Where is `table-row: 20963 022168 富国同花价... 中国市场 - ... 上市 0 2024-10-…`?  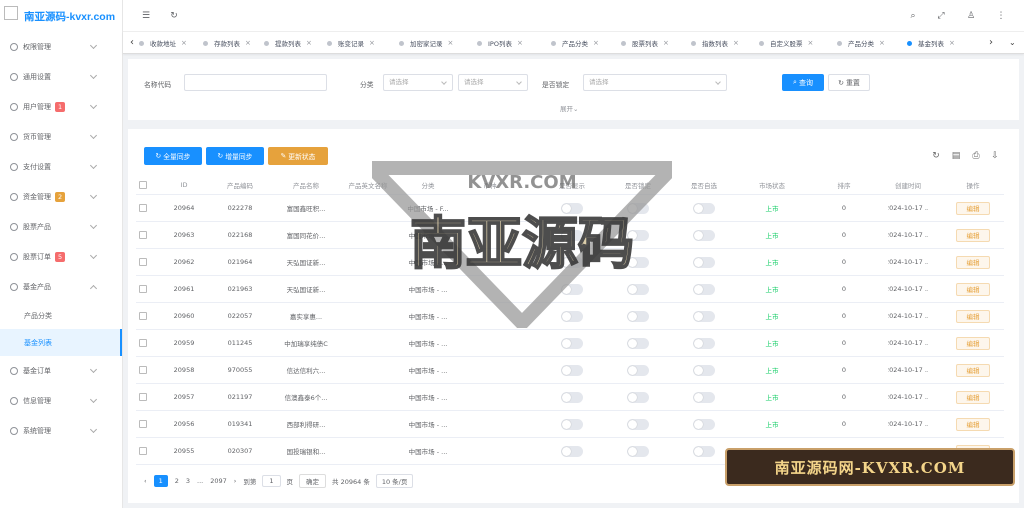 table-row: 20963 022168 富国同花价... 中国市场 - ... 上市 0 2024-10-… is located at coordinates (570, 235).